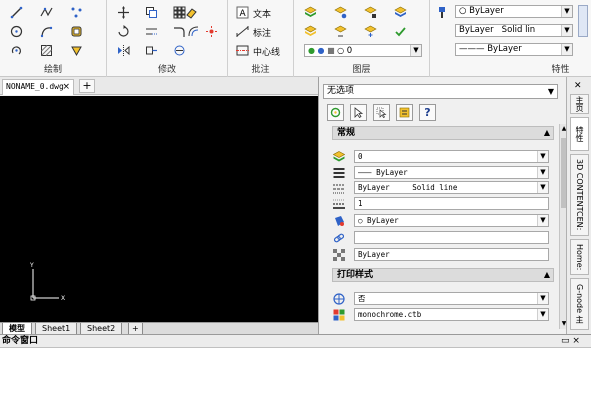  I want to click on linetype-field: ——— ByLayer ▼, so click(451, 172).